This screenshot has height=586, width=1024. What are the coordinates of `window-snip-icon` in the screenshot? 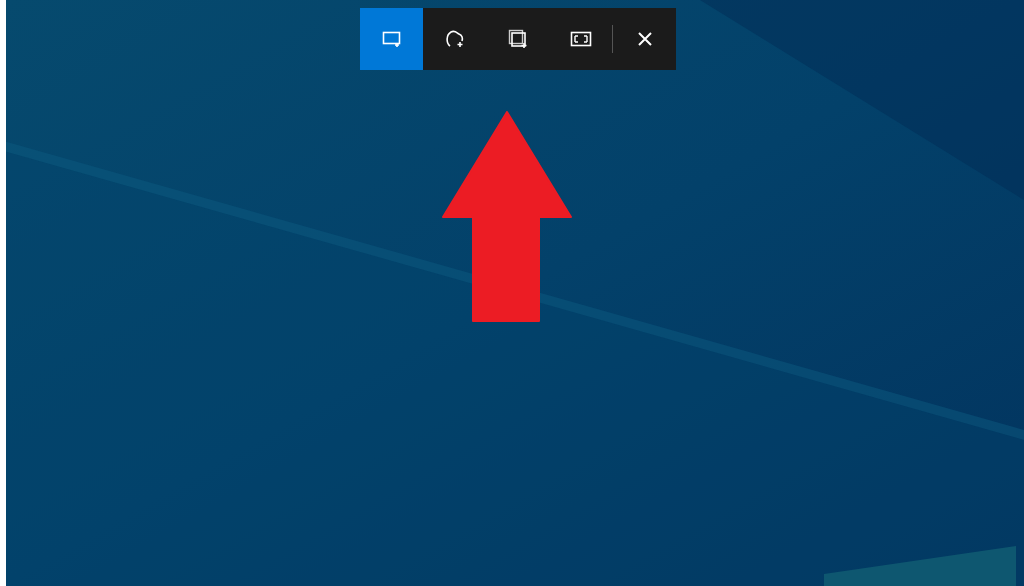 It's located at (517, 39).